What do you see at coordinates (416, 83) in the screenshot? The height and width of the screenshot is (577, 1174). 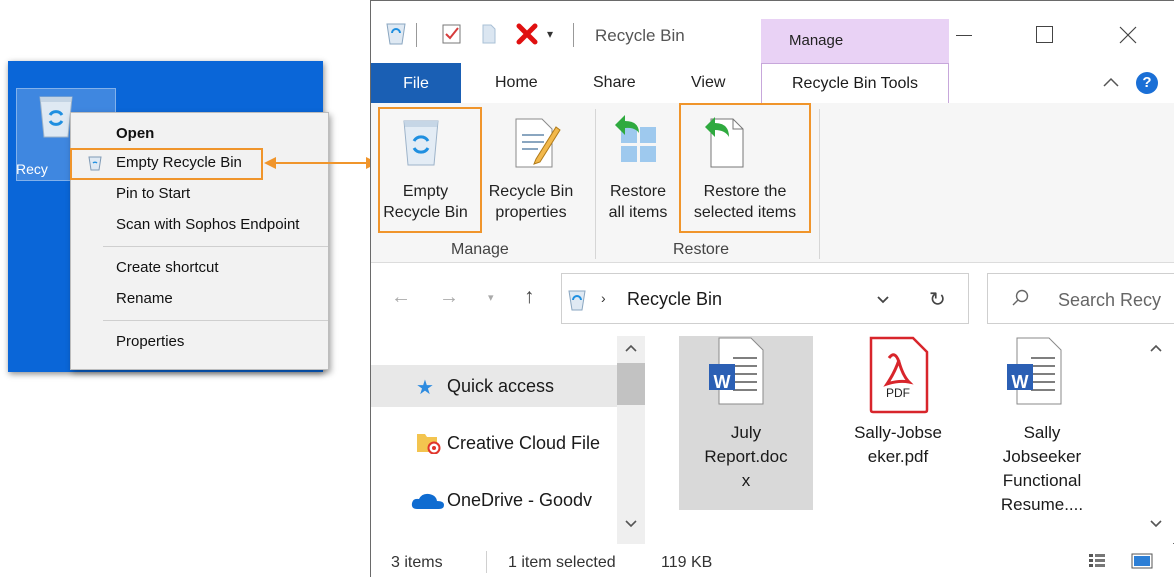 I see `tab-file: File` at bounding box center [416, 83].